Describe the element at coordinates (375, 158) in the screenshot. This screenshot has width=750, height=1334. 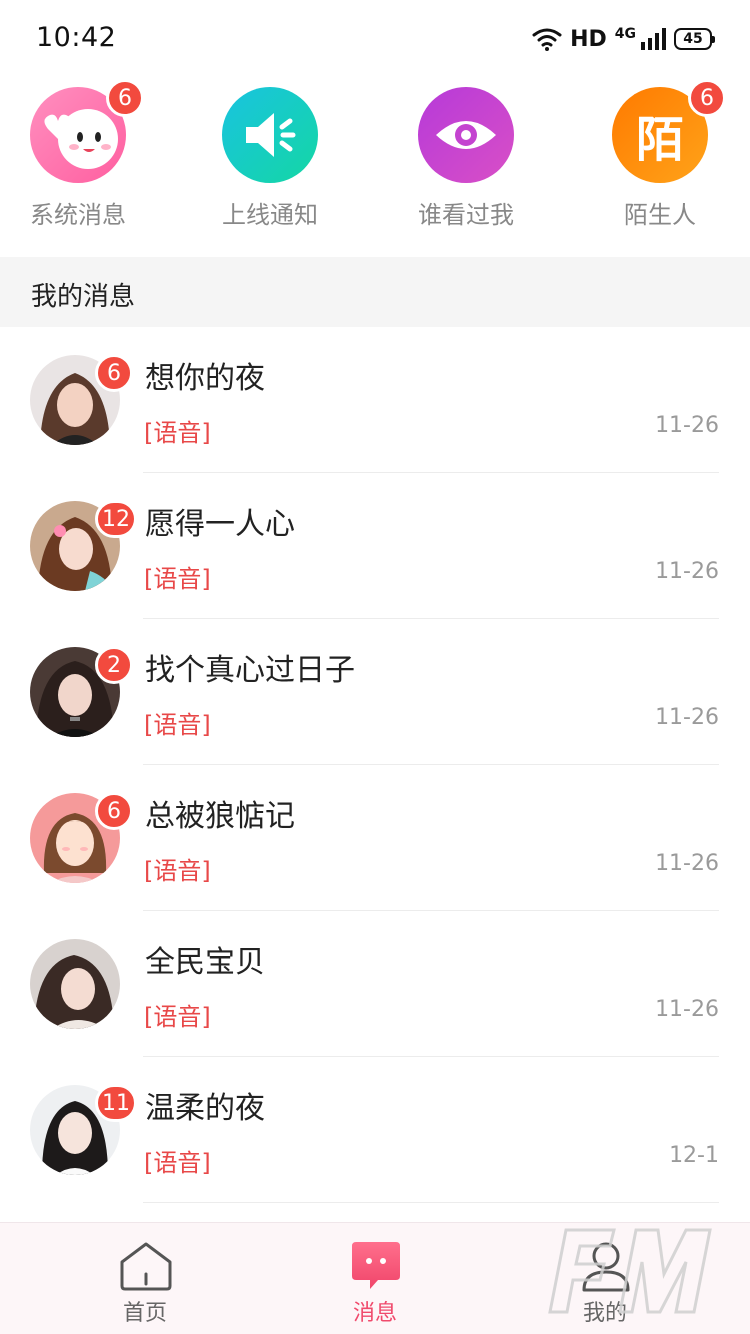
I see `quick-entries: 6 系统消息 上线通知 谁看过我 陌 6 陌生人` at that location.